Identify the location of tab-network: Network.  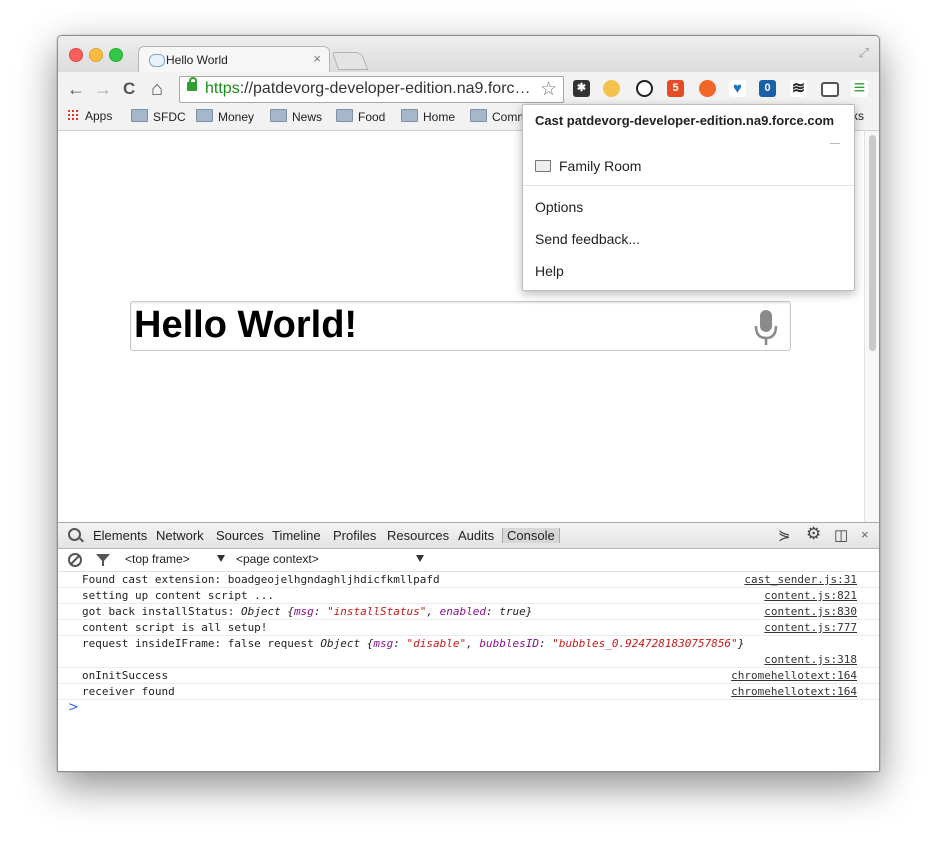
(180, 535).